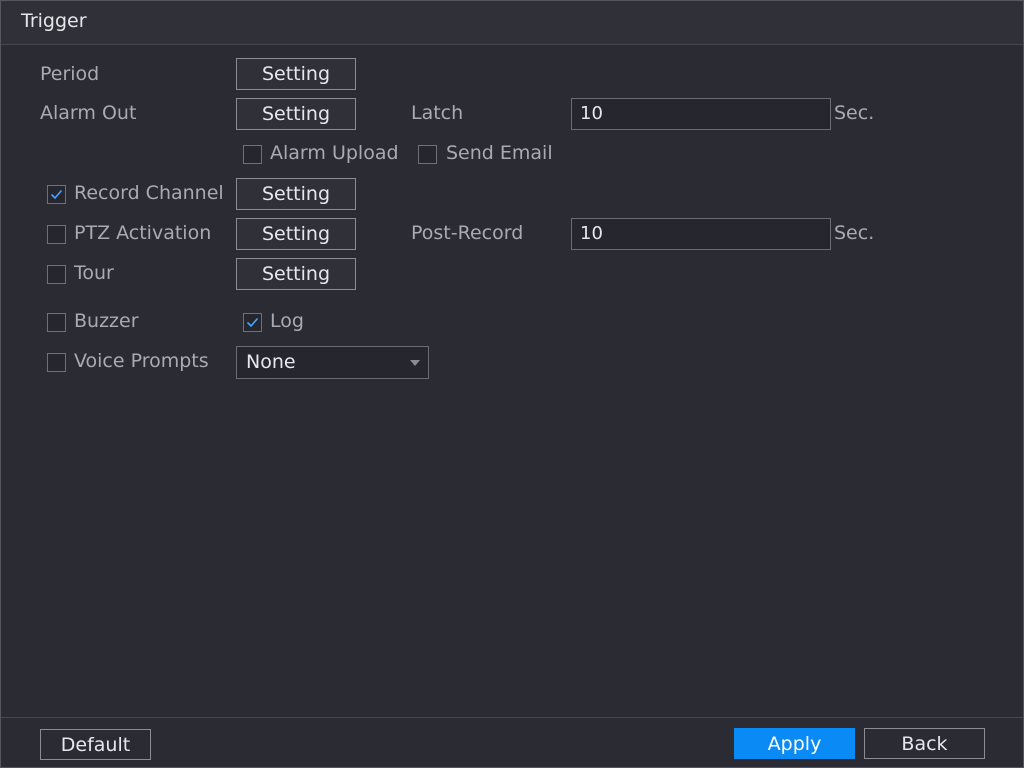  I want to click on log-checkbox, so click(252, 322).